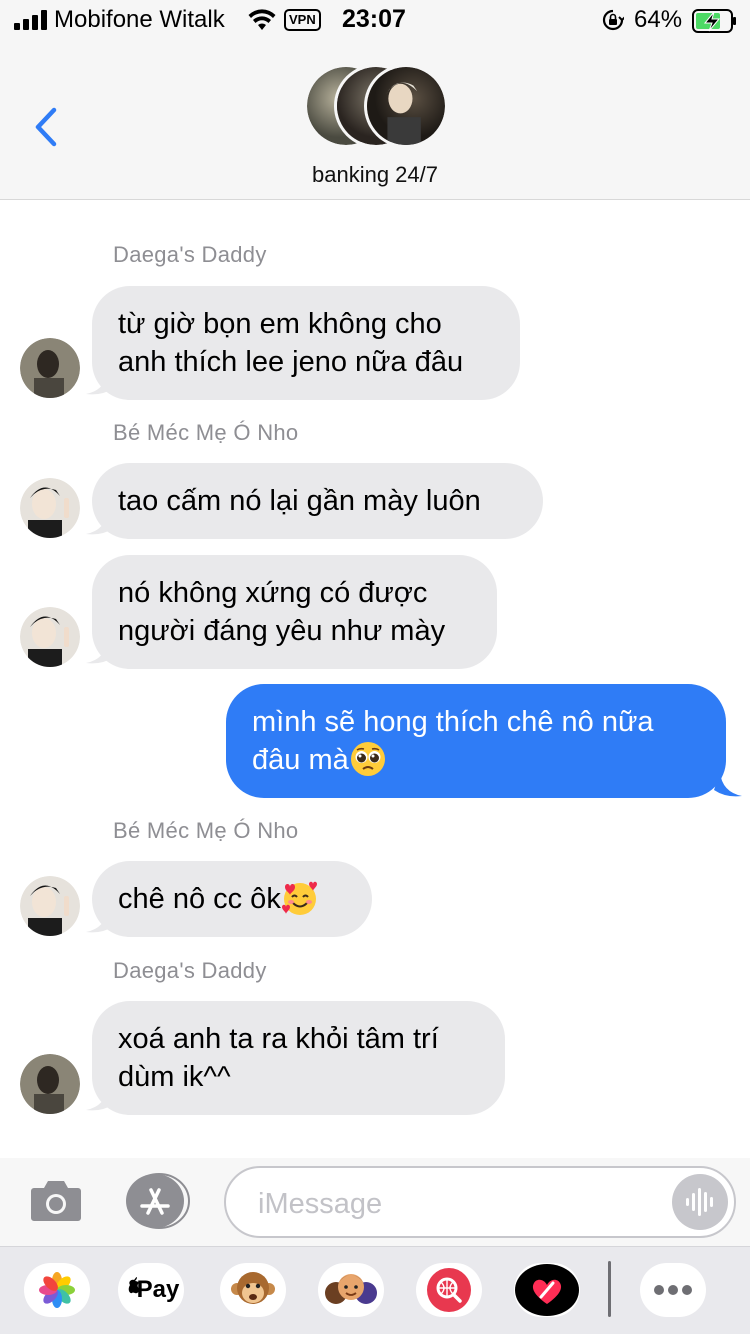 The image size is (750, 1334). Describe the element at coordinates (375, 175) in the screenshot. I see `group-name: banking 24/7` at that location.